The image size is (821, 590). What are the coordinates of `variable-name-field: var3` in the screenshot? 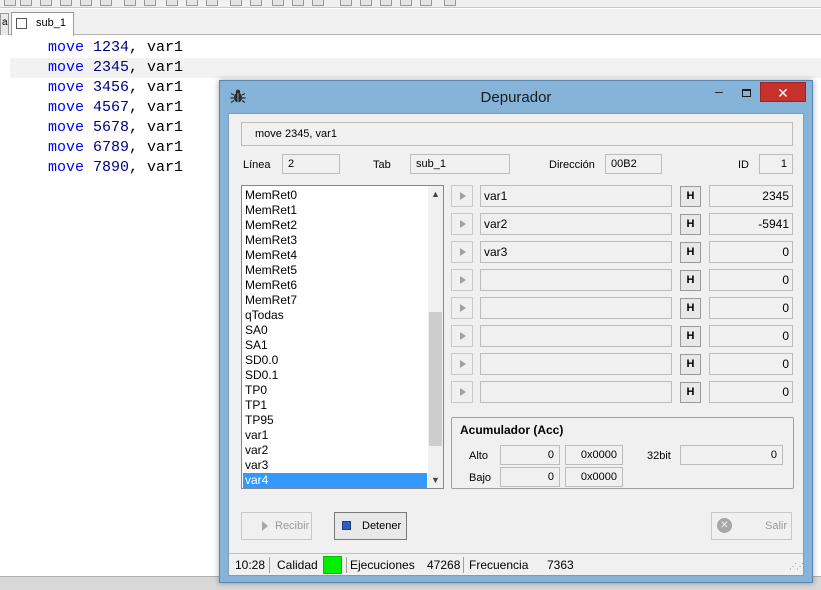 It's located at (576, 252).